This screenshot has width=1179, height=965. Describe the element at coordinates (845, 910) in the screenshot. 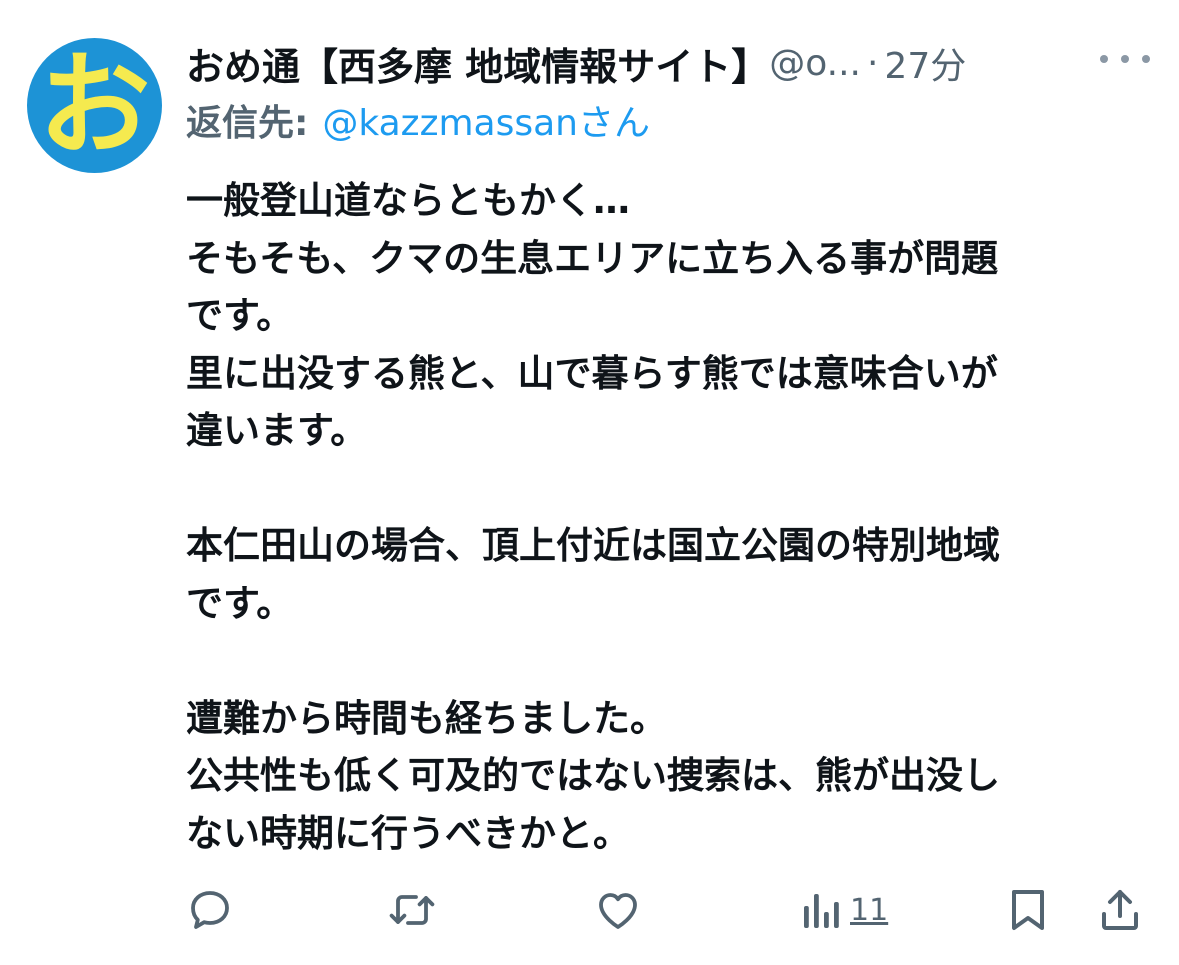

I see `views-button: 11` at that location.